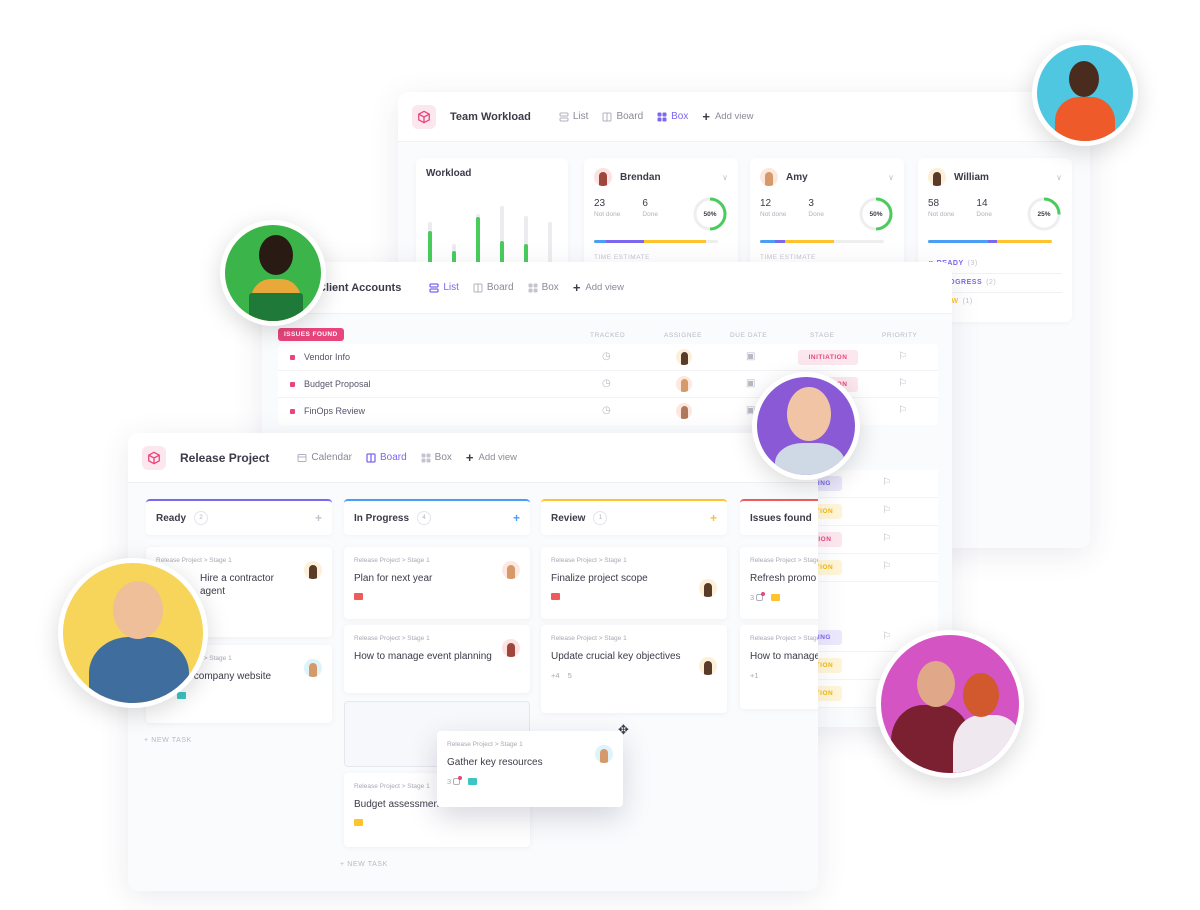 This screenshot has width=1200, height=910. Describe the element at coordinates (623, 729) in the screenshot. I see `move-cursor-icon: ✥` at that location.